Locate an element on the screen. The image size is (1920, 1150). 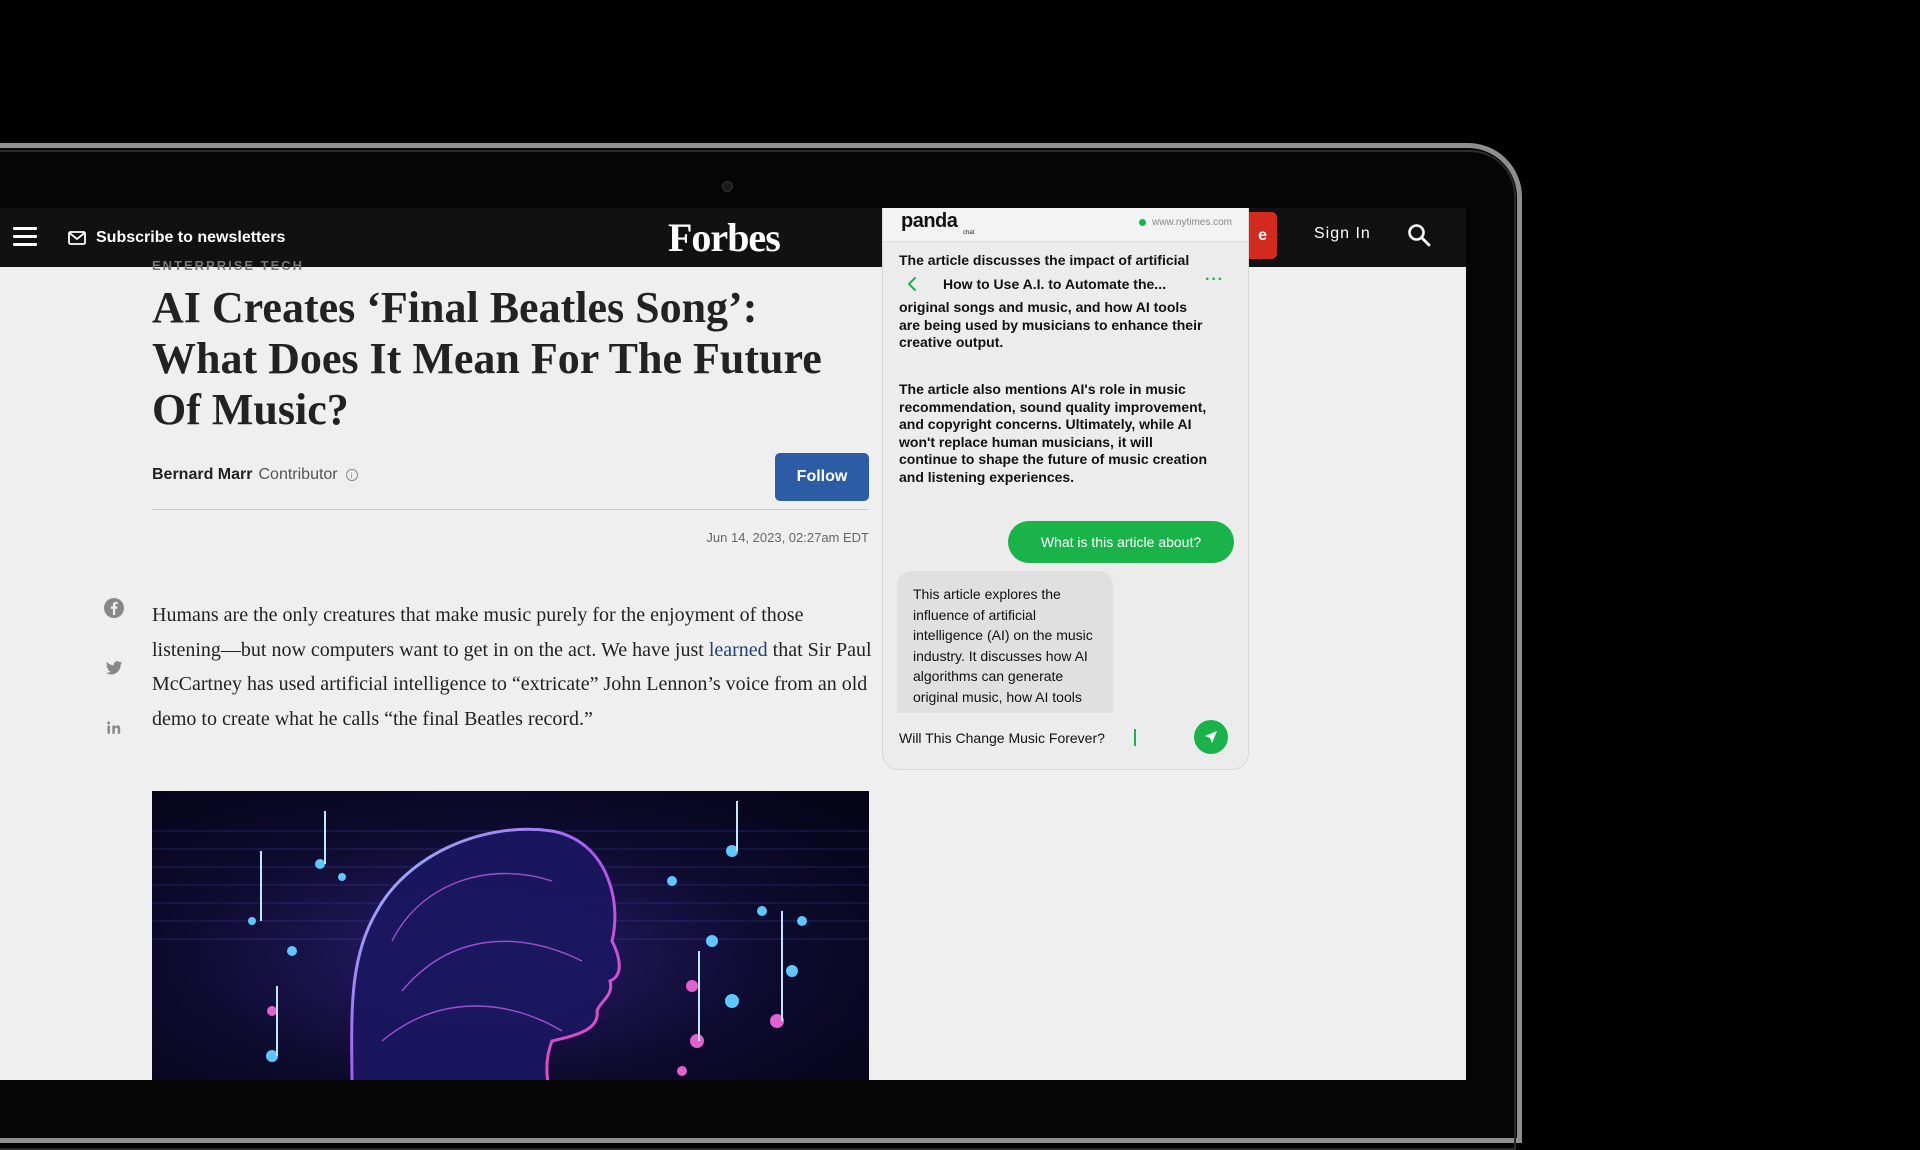
send-button is located at coordinates (1211, 737).